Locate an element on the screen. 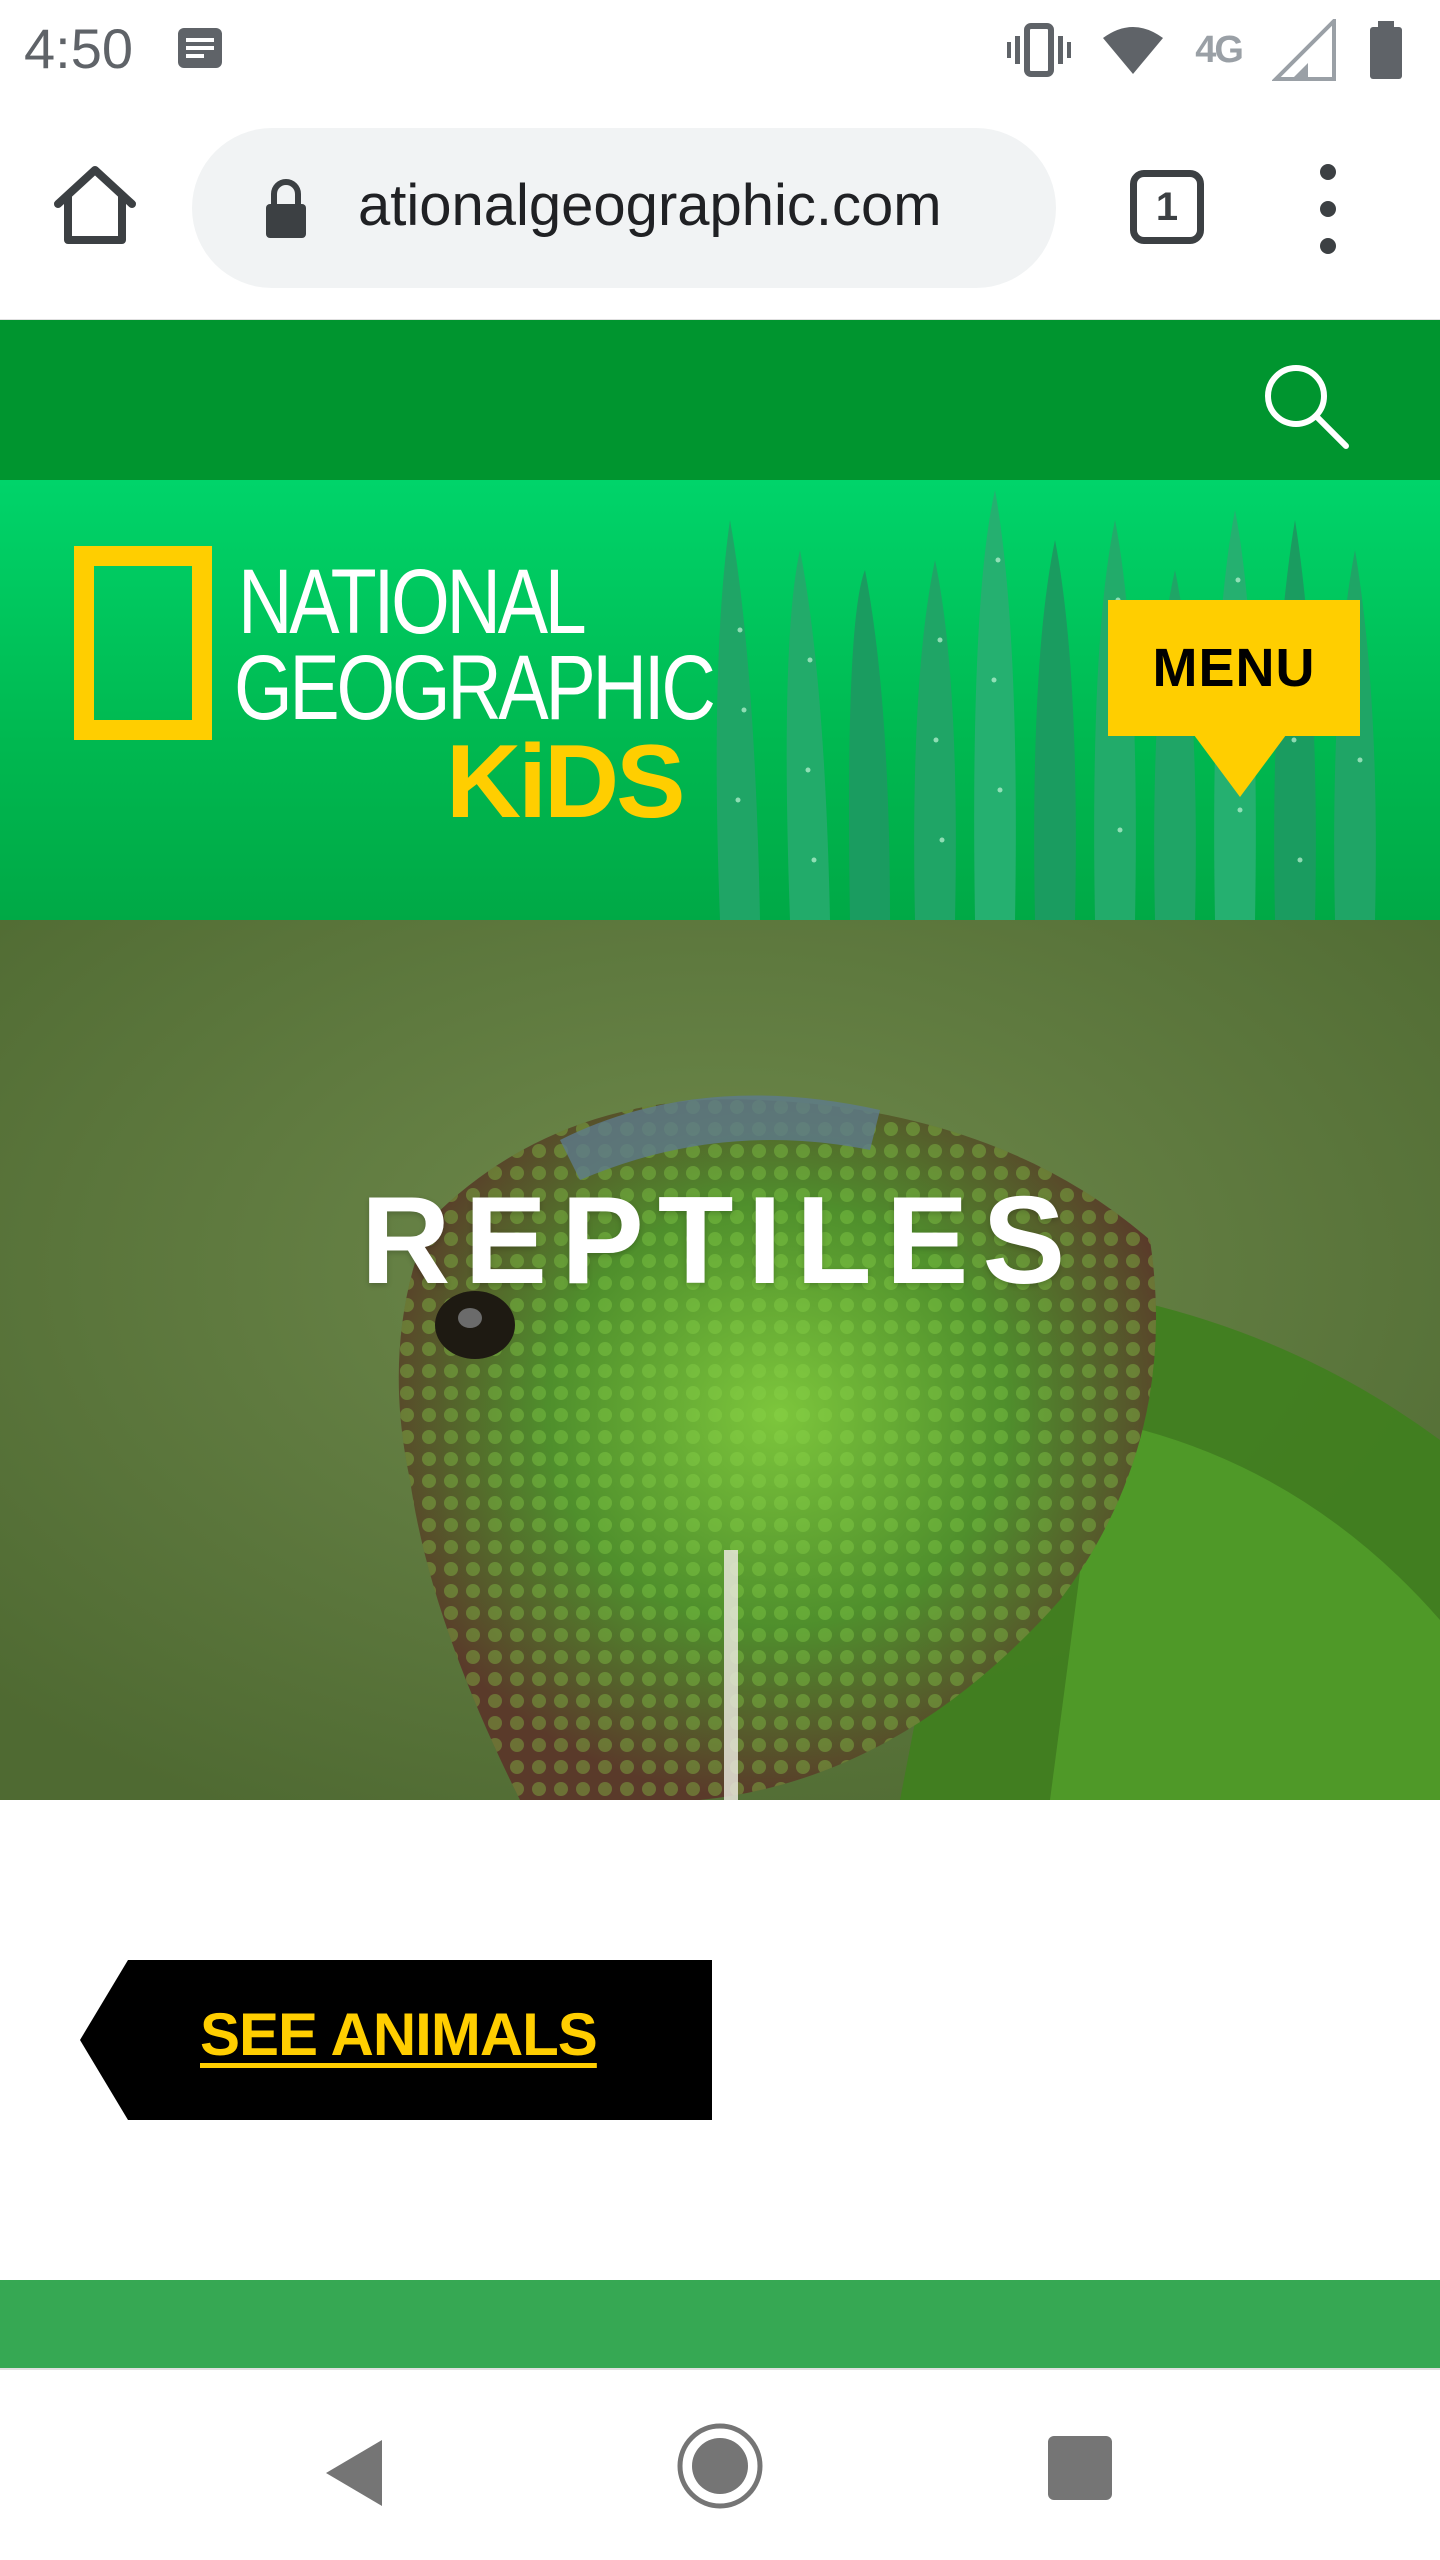 The width and height of the screenshot is (1440, 2560). hero-title: REPTILES is located at coordinates (720, 1241).